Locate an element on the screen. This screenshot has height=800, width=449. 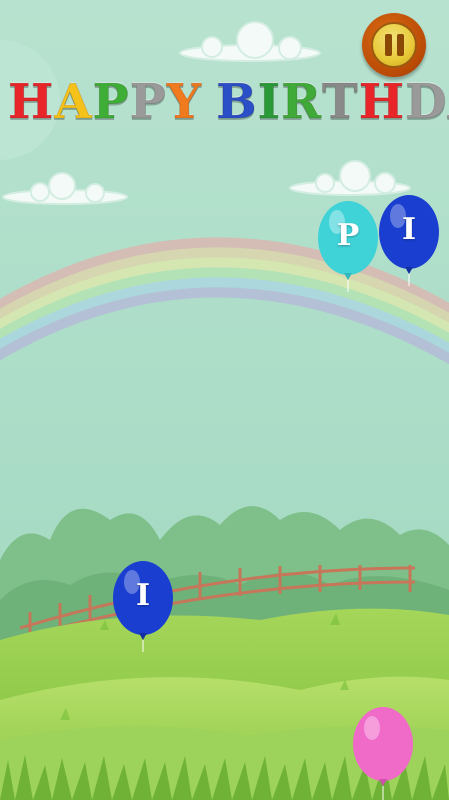
balloon-pink is located at coordinates (383, 753).